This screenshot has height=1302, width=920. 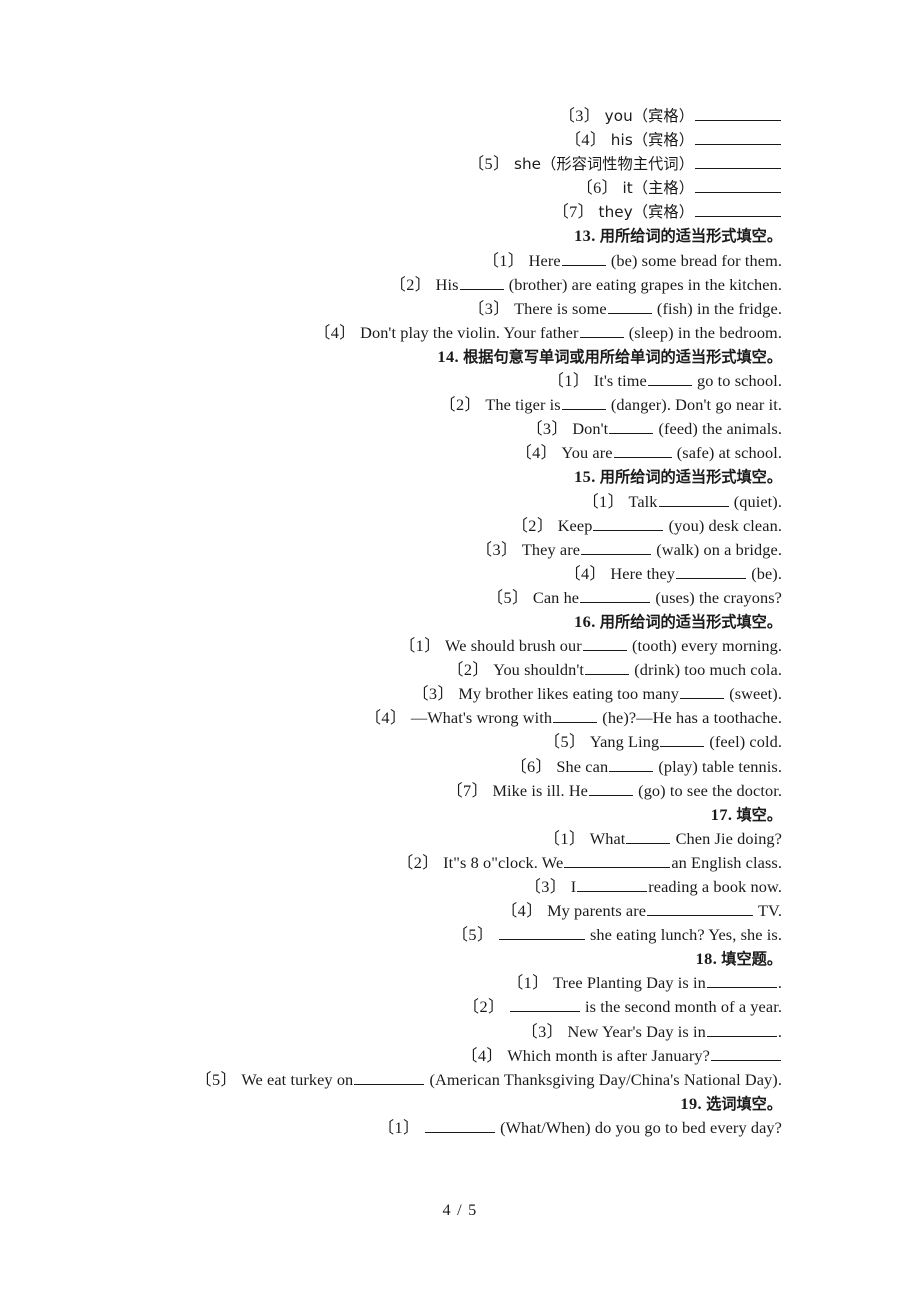 I want to click on item-text: she（形容词性物主代词）, so click(x=603, y=164).